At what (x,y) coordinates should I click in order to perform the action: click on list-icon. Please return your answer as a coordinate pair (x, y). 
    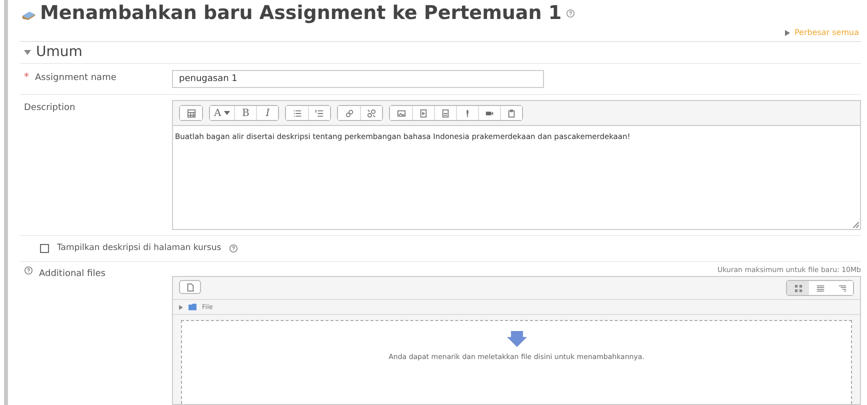
    Looking at the image, I should click on (820, 288).